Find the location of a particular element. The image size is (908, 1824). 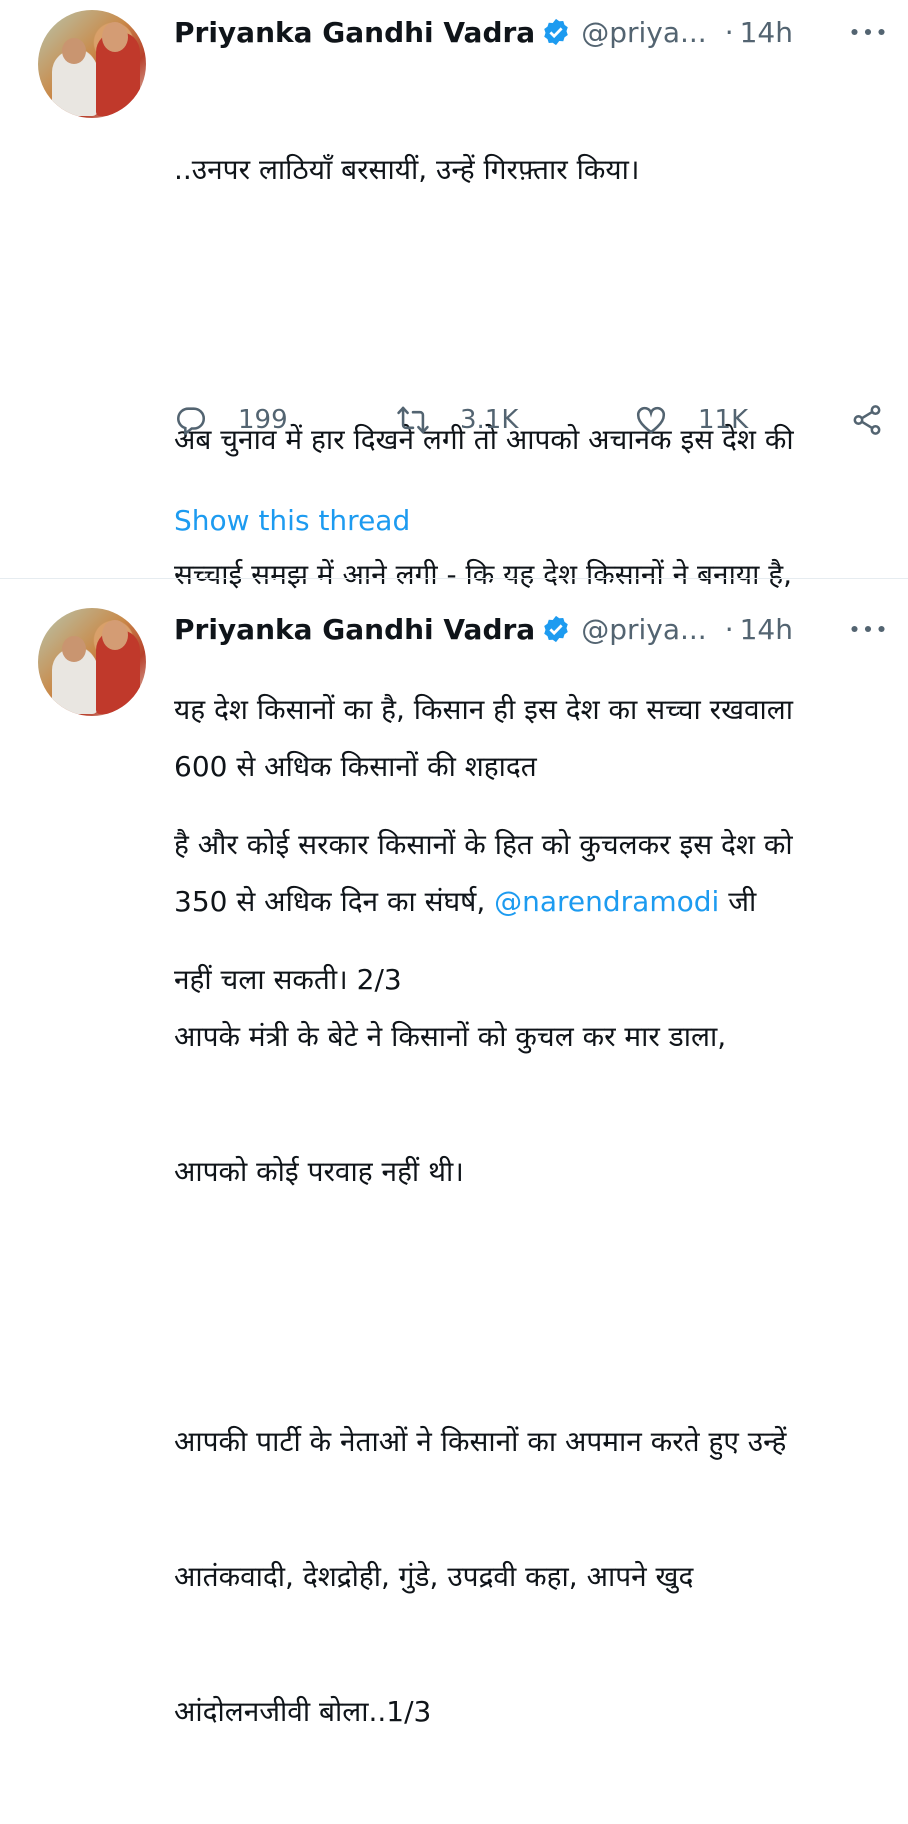

tweet-line is located at coordinates (530, 304).